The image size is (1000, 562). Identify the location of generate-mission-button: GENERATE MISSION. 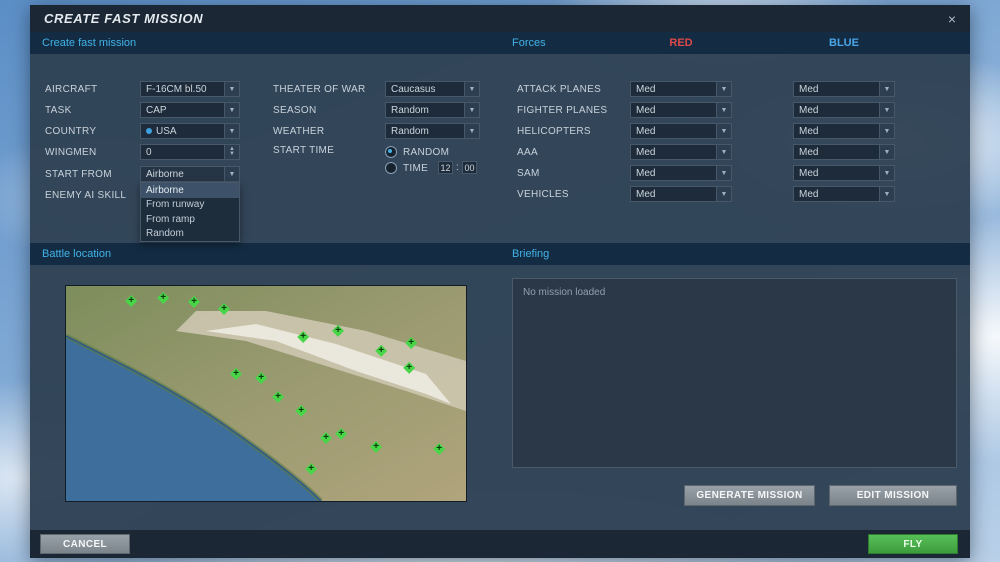
(749, 495).